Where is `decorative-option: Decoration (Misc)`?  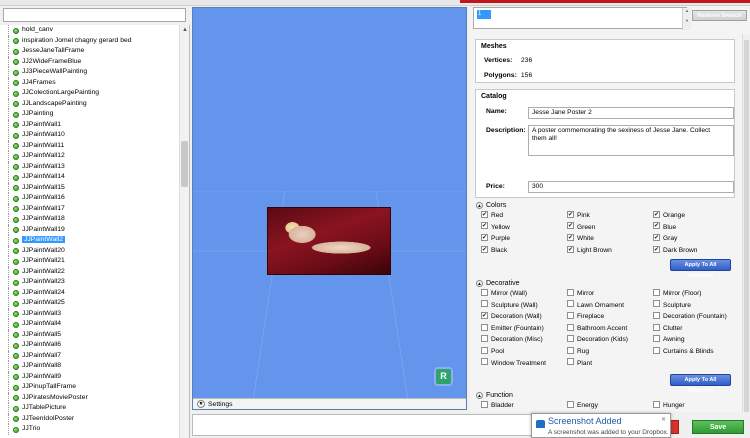 decorative-option: Decoration (Misc) is located at coordinates (512, 340).